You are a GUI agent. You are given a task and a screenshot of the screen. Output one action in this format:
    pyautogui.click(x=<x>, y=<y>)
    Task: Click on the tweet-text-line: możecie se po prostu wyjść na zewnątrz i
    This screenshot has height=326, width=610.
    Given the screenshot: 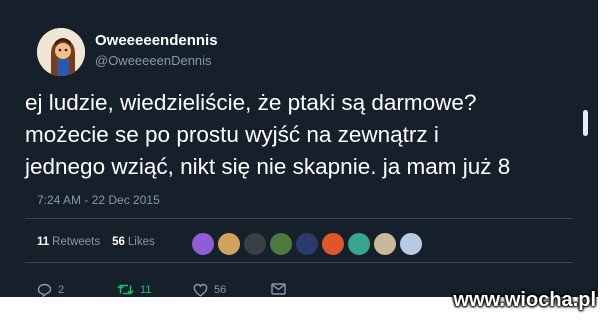 What is the action you would take?
    pyautogui.click(x=232, y=134)
    